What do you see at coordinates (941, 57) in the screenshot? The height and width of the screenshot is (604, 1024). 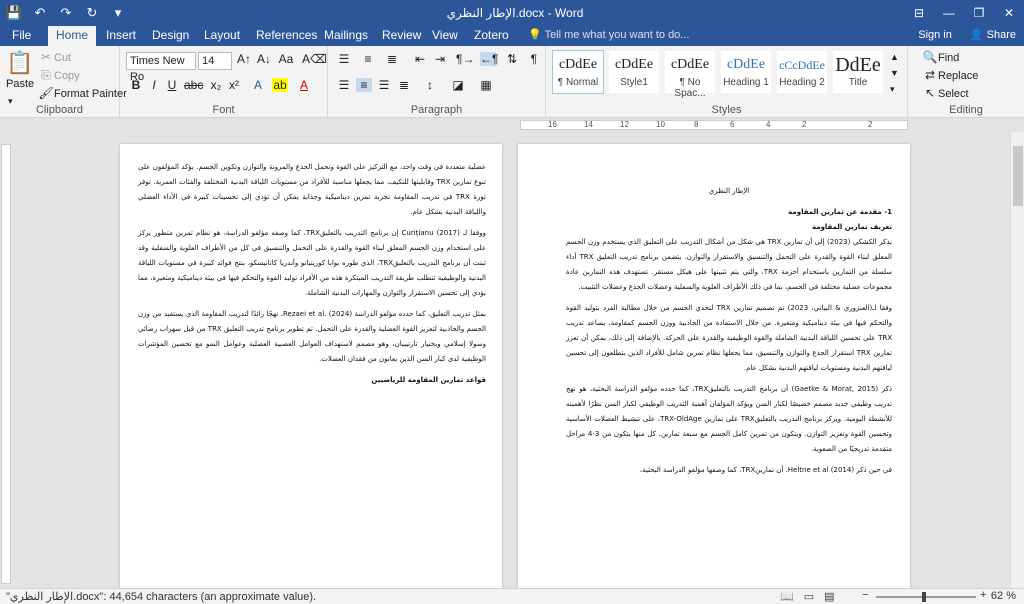 I see `find-button: 🔍Find` at bounding box center [941, 57].